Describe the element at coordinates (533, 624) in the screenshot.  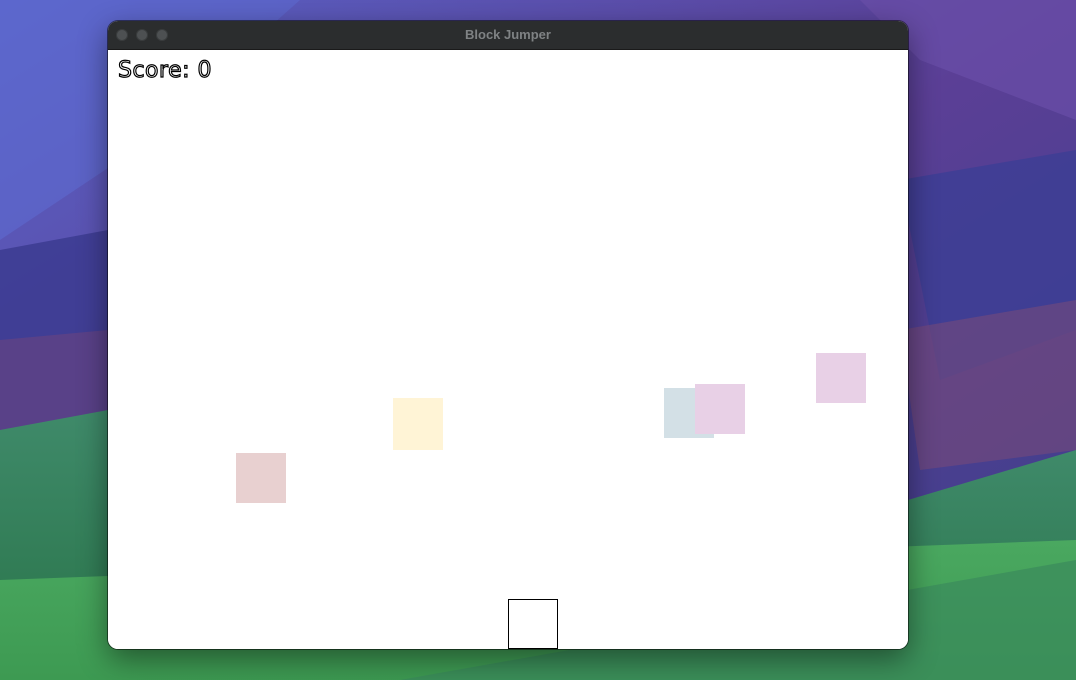
I see `player-block` at that location.